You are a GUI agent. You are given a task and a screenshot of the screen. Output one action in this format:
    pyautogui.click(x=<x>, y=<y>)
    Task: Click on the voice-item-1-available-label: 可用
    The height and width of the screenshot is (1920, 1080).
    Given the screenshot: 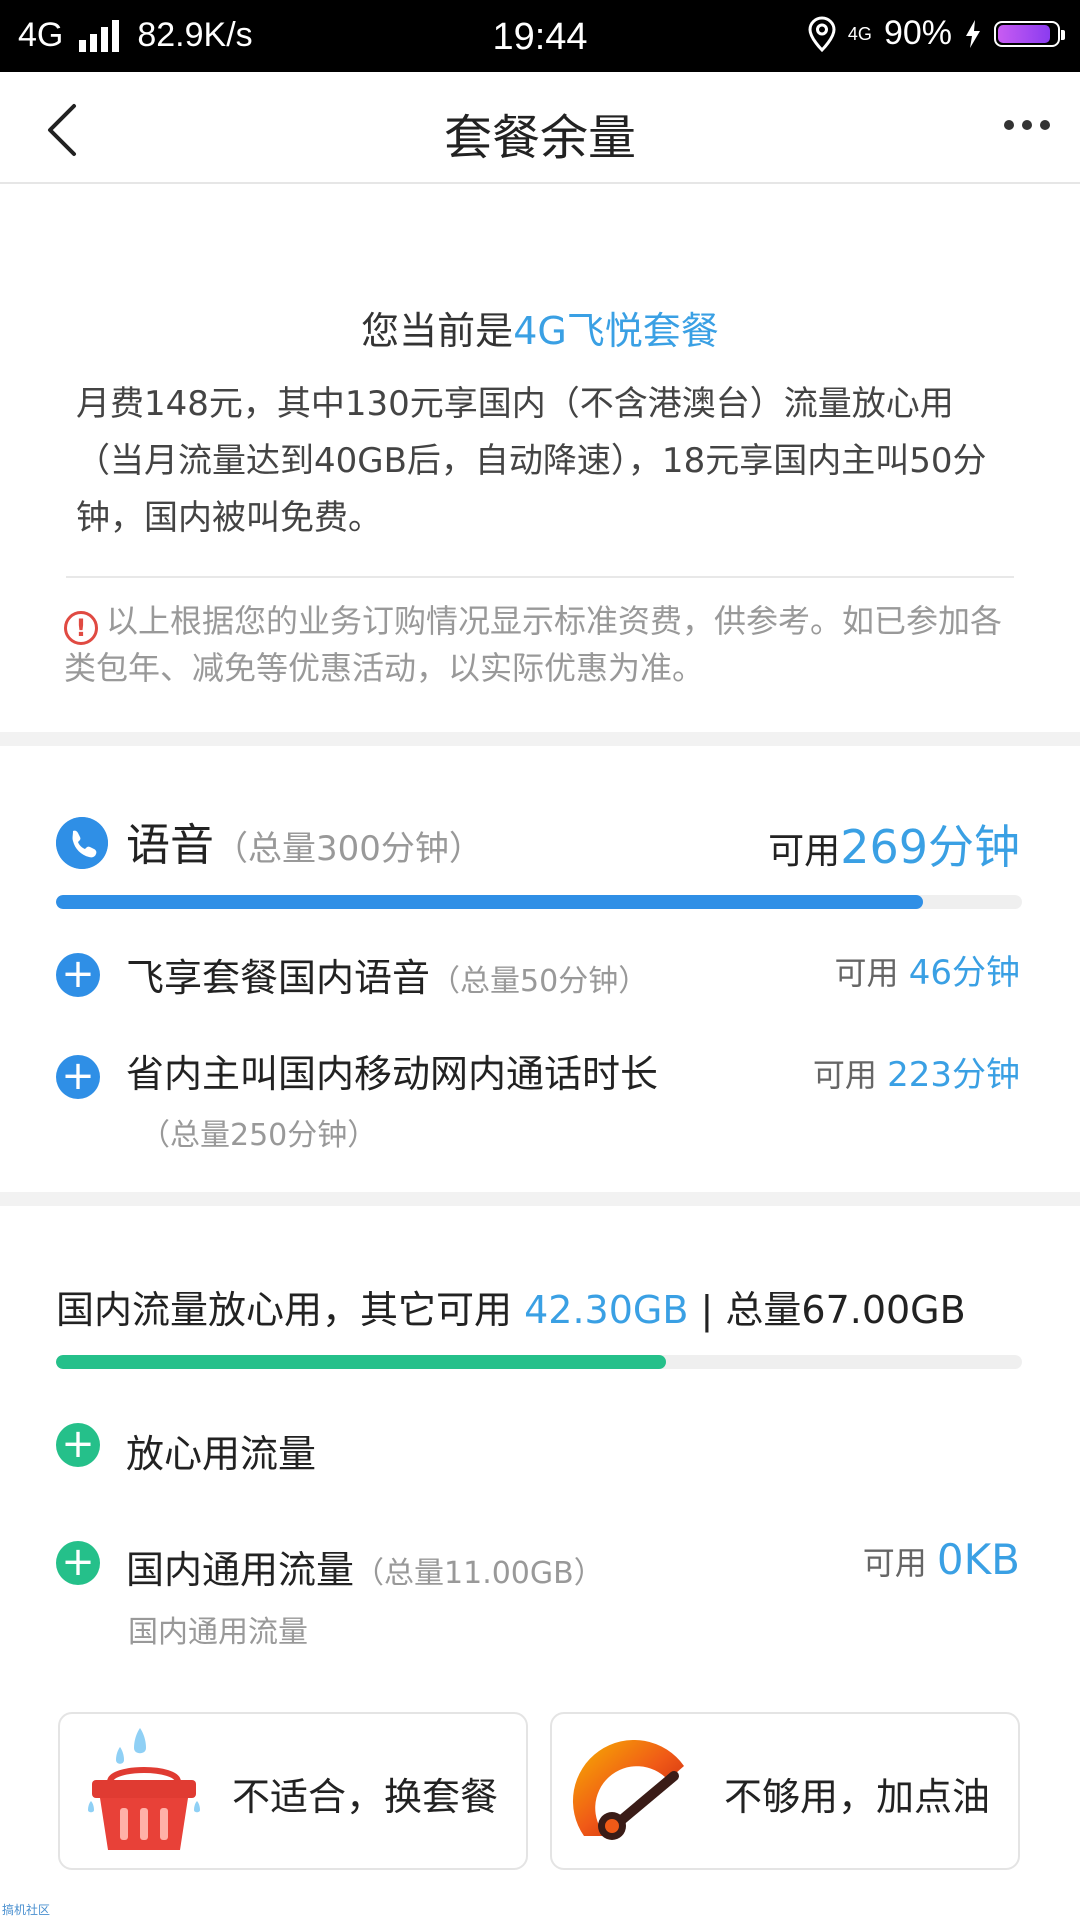 What is the action you would take?
    pyautogui.click(x=866, y=973)
    